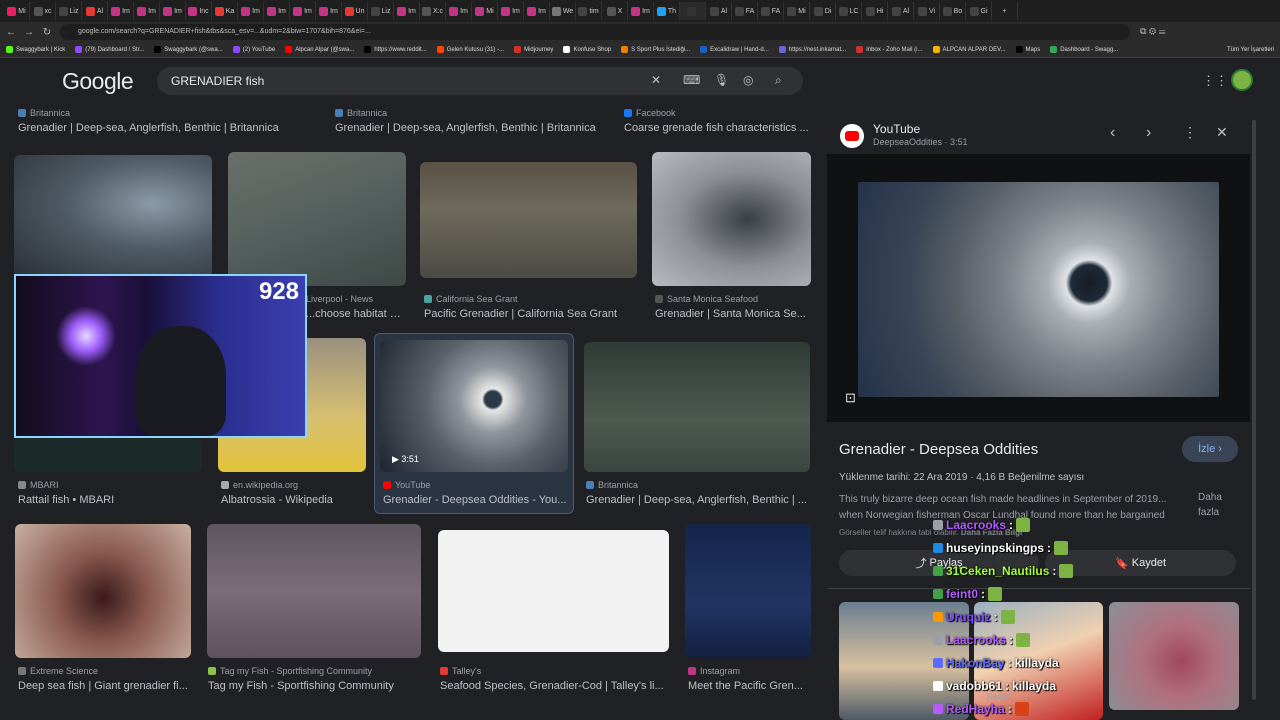 Image resolution: width=1280 pixels, height=720 pixels. I want to click on panel-title: Grenadier - Deepsea Oddities, so click(938, 449).